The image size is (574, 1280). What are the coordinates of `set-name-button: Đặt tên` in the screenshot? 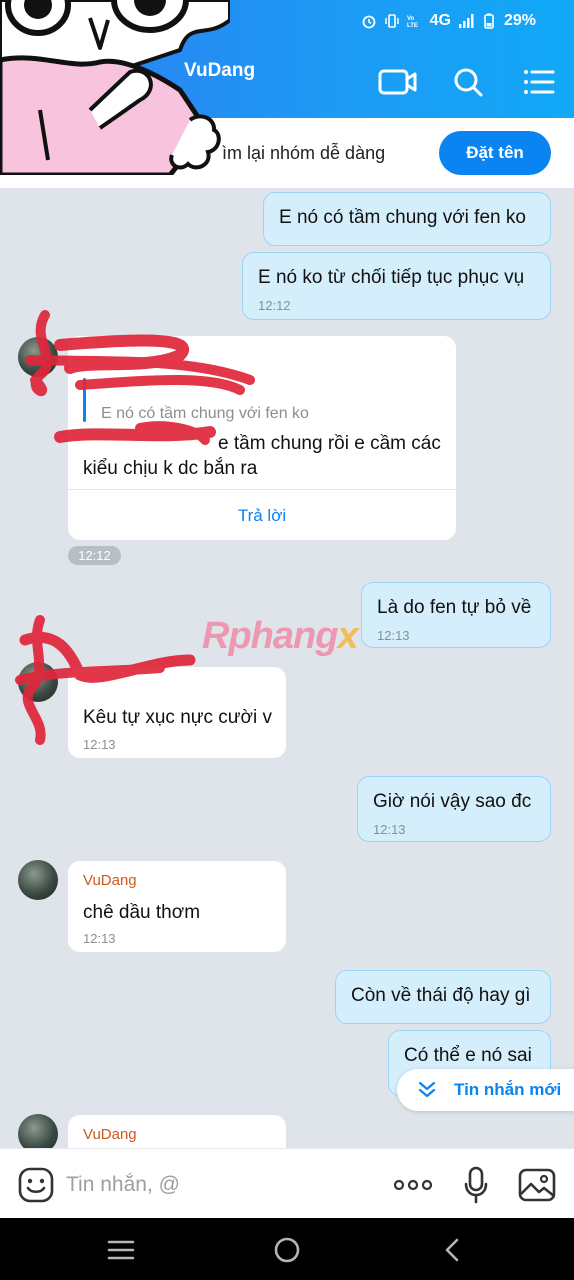 It's located at (495, 153).